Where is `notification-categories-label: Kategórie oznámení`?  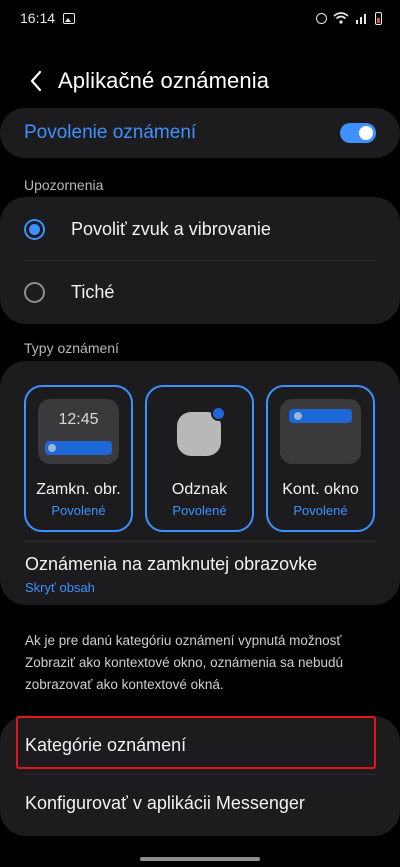
notification-categories-label: Kategórie oznámení is located at coordinates (106, 744).